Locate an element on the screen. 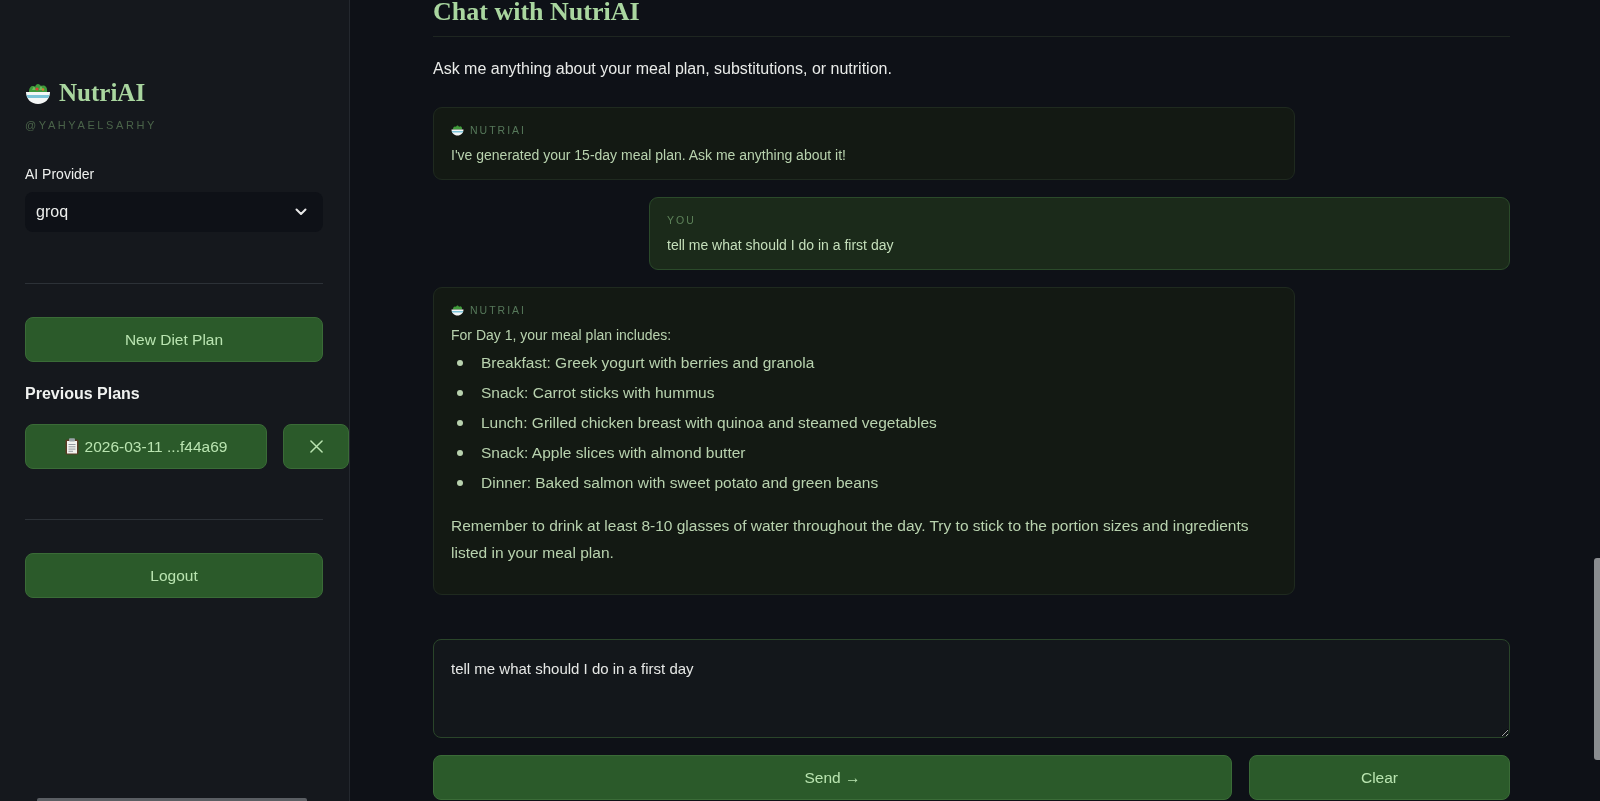 Image resolution: width=1600 pixels, height=801 pixels. provider-select: groq is located at coordinates (174, 212).